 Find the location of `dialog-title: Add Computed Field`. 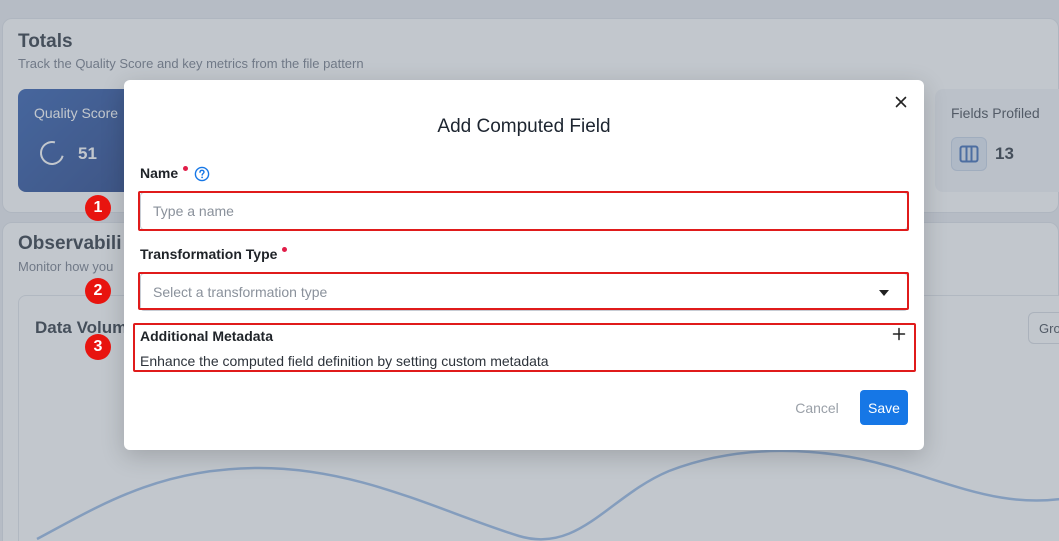

dialog-title: Add Computed Field is located at coordinates (524, 126).